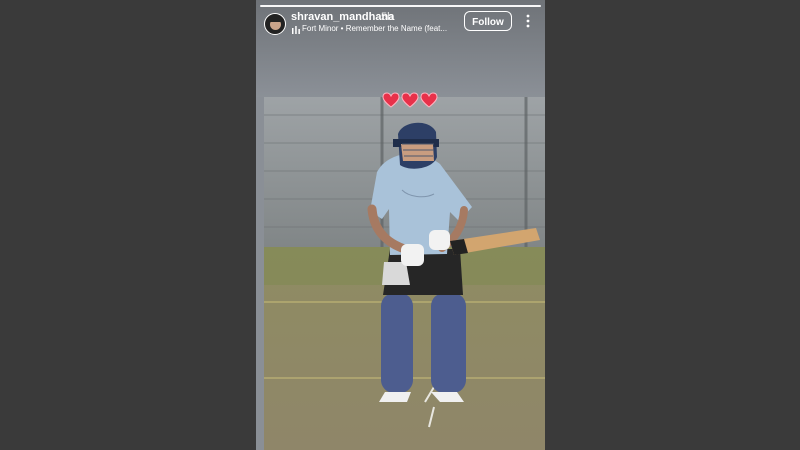 Image resolution: width=800 pixels, height=450 pixels. What do you see at coordinates (387, 17) in the screenshot?
I see `timestamp: 5h` at bounding box center [387, 17].